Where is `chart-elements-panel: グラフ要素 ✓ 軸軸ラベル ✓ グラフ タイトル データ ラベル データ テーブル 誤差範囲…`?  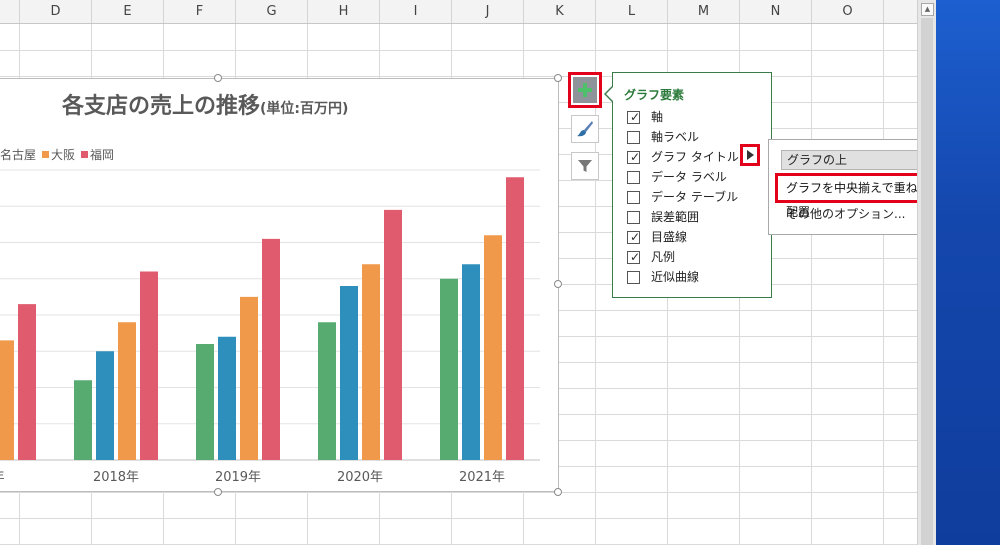 chart-elements-panel: グラフ要素 ✓ 軸軸ラベル ✓ グラフ タイトル データ ラベル データ テーブル 誤差範囲… is located at coordinates (692, 185).